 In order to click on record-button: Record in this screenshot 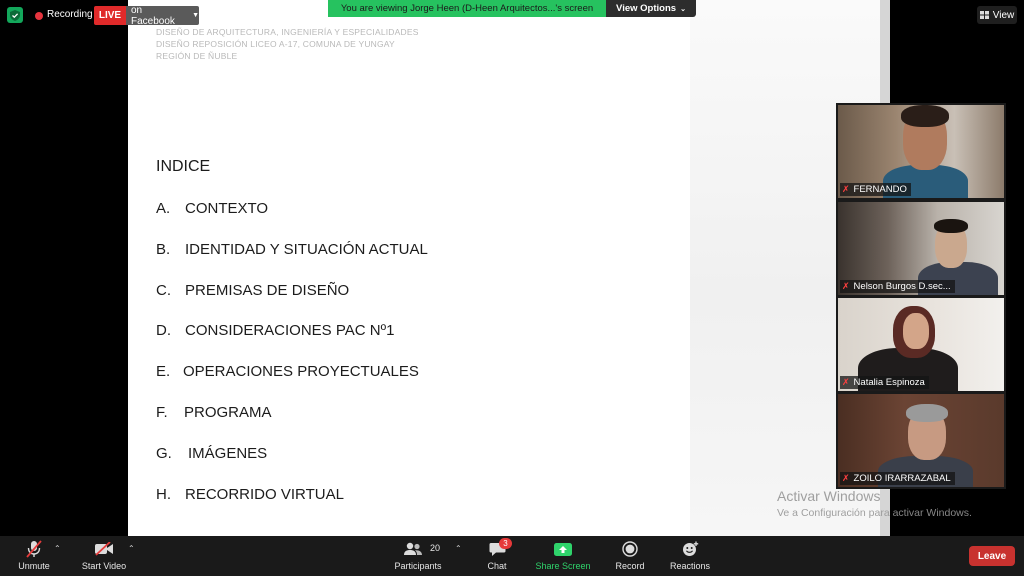, I will do `click(630, 556)`.